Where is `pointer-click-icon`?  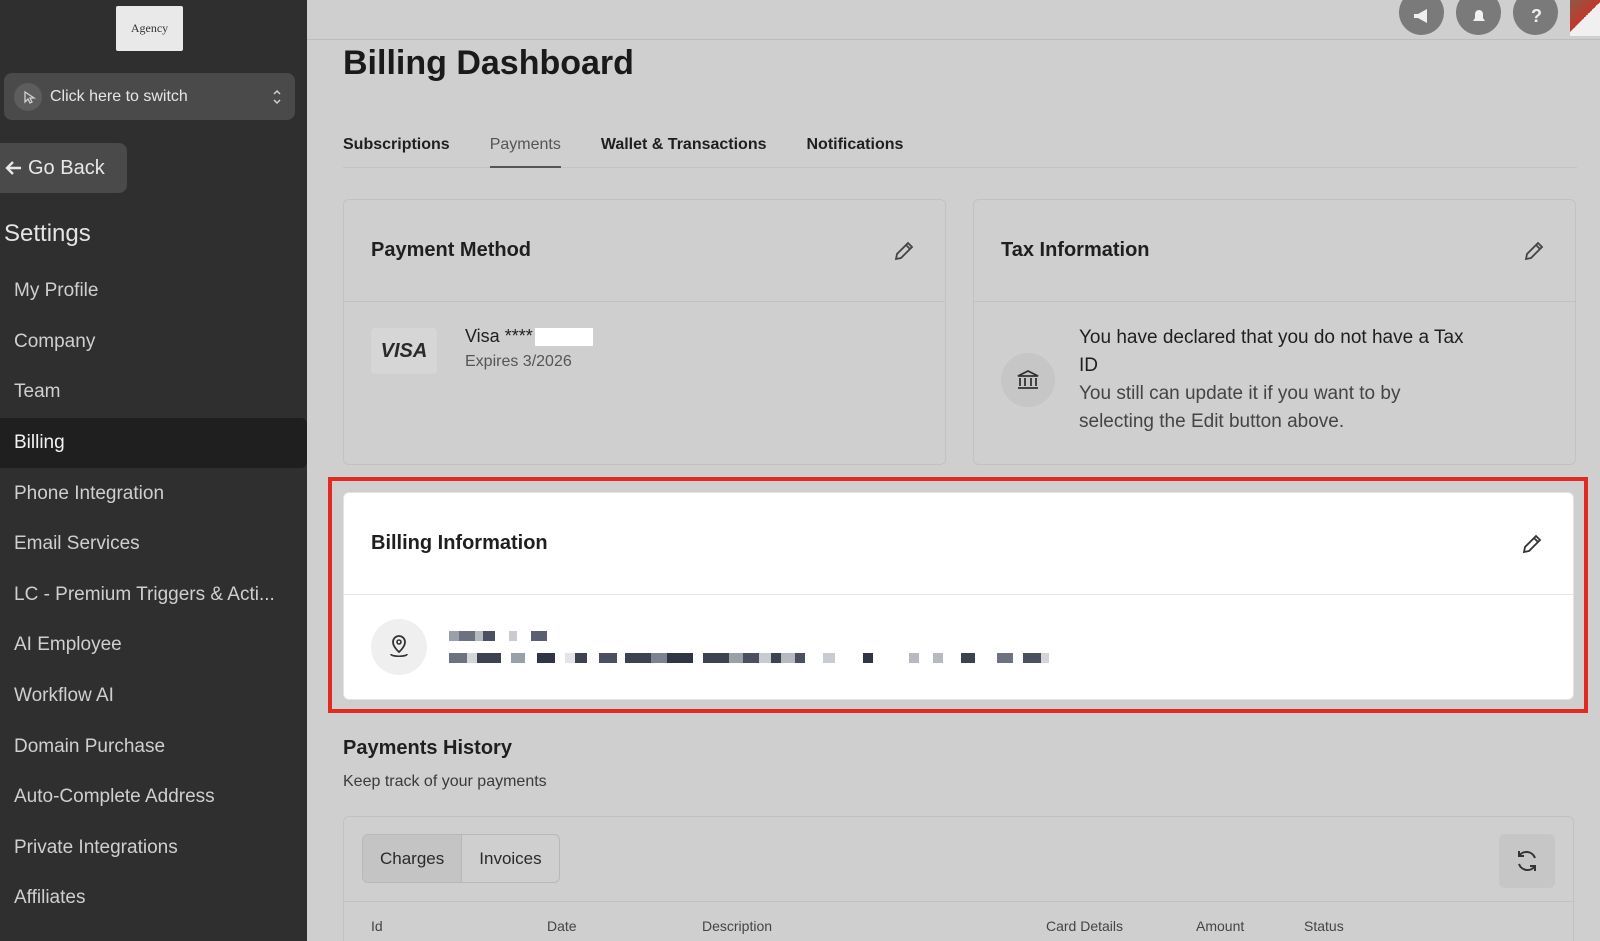 pointer-click-icon is located at coordinates (28, 96).